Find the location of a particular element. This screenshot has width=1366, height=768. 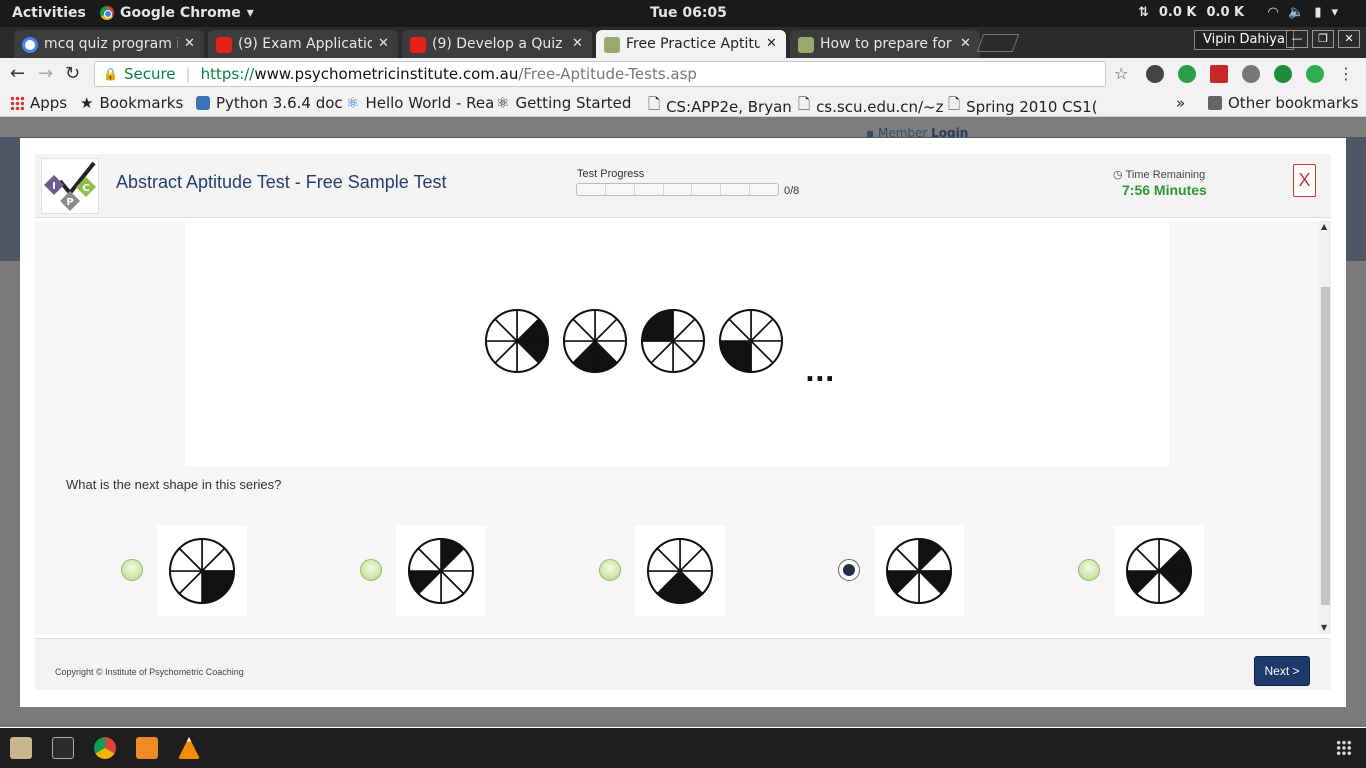

profile-button: Vipin Dahiya is located at coordinates (1244, 40).